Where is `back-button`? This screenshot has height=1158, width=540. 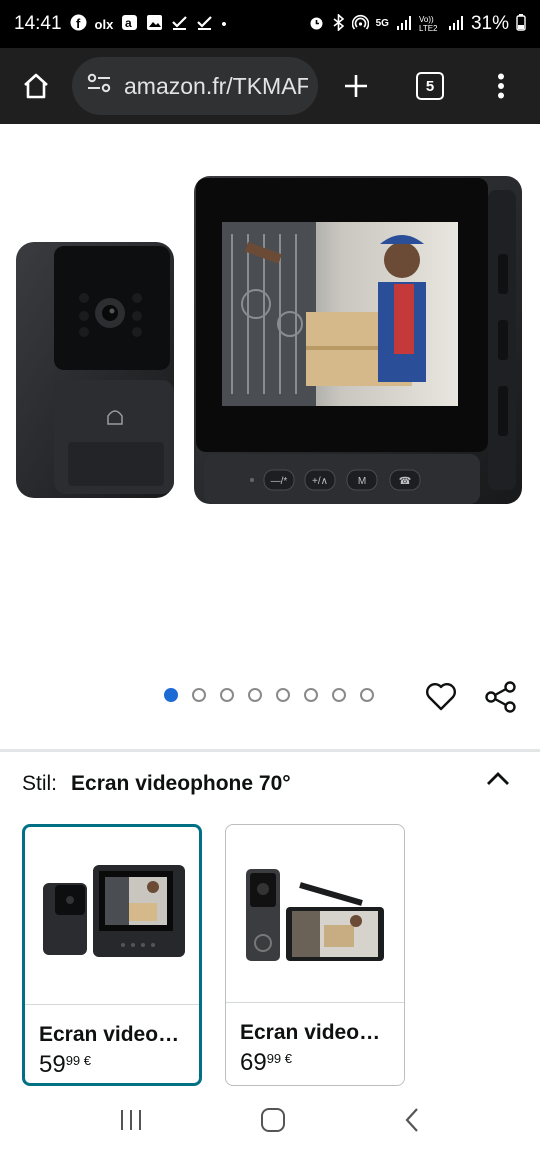
back-button is located at coordinates (412, 1122).